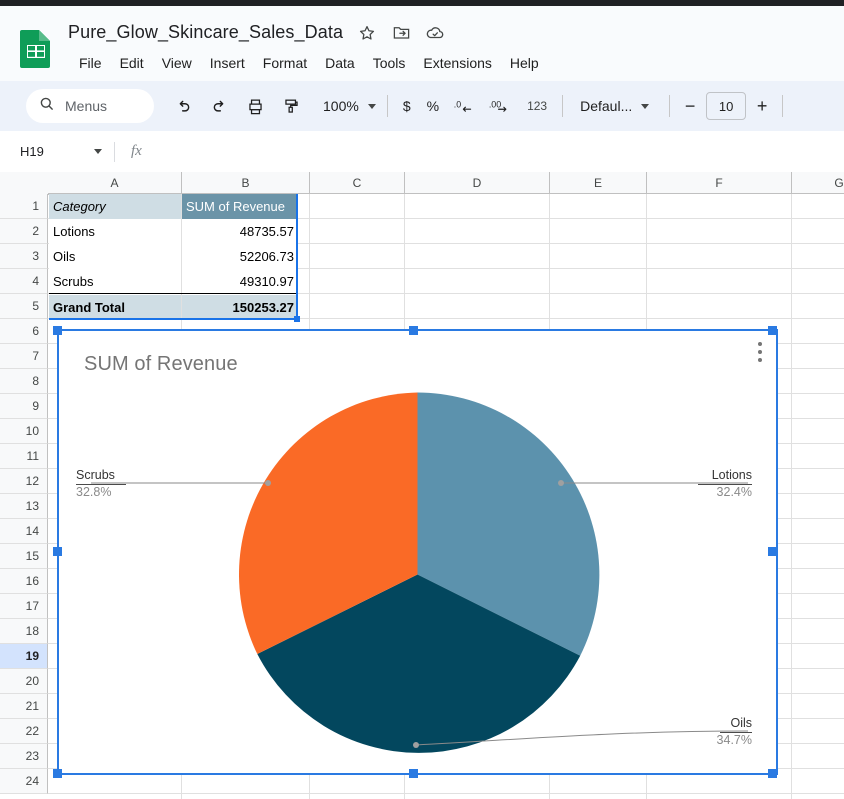  Describe the element at coordinates (24, 183) in the screenshot. I see `select-all-corner` at that location.